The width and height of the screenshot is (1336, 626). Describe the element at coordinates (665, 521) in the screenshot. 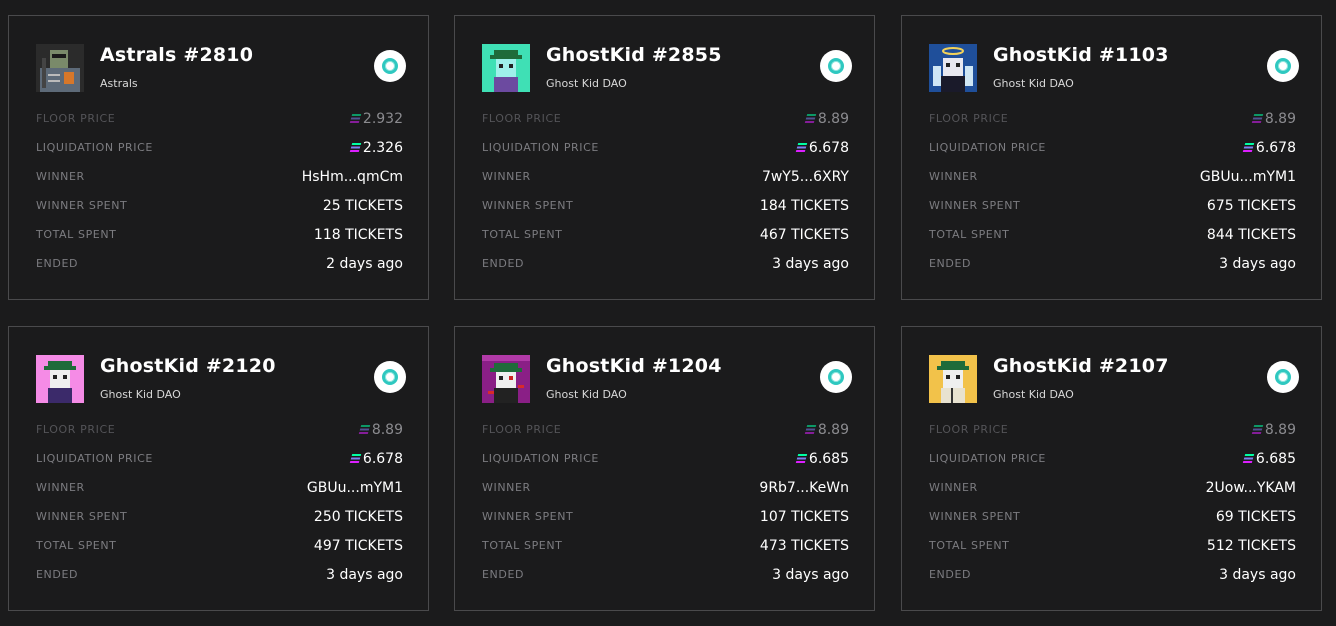

I see `winner-spent-row: WINNER SPENT 107 TICKETS` at that location.